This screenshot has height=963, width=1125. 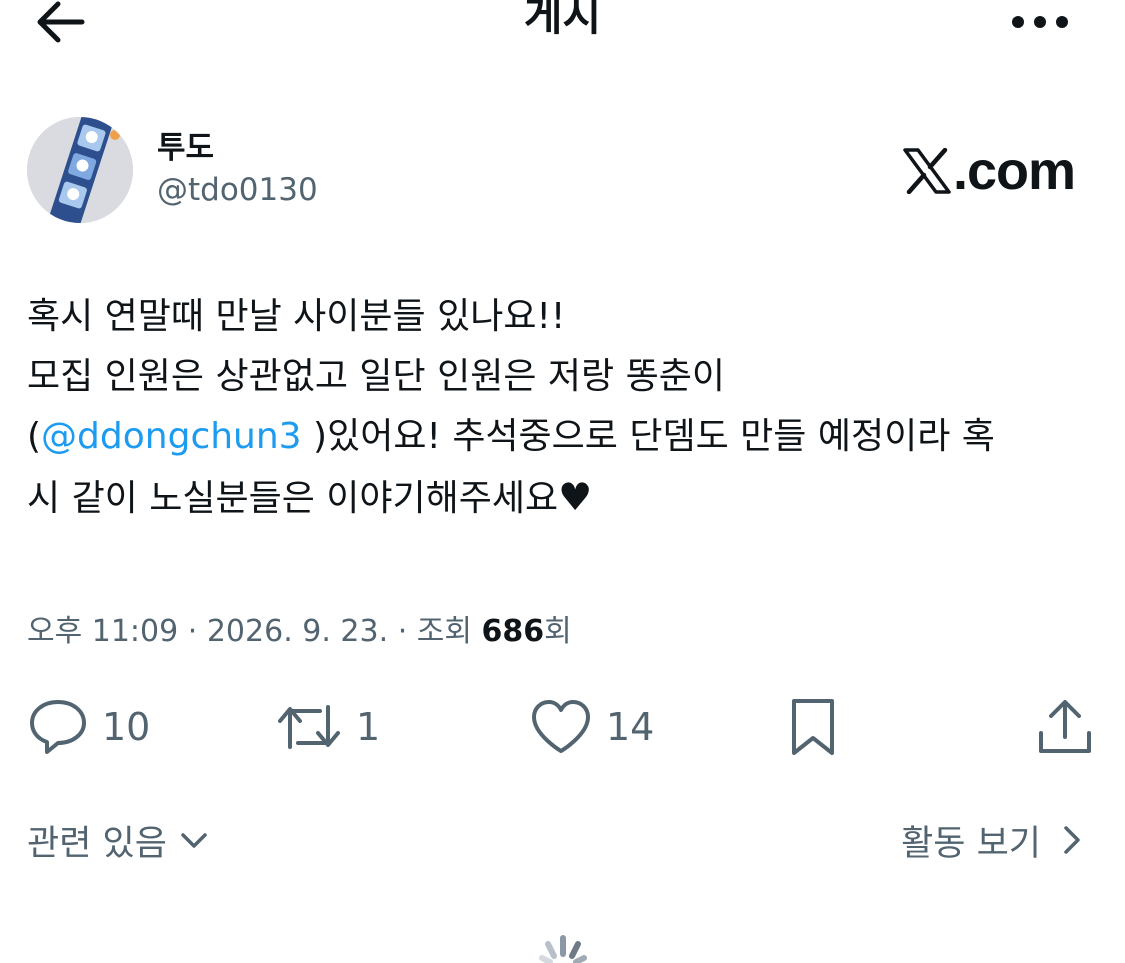 What do you see at coordinates (171, 436) in the screenshot?
I see `mention-link: @ddongchun3` at bounding box center [171, 436].